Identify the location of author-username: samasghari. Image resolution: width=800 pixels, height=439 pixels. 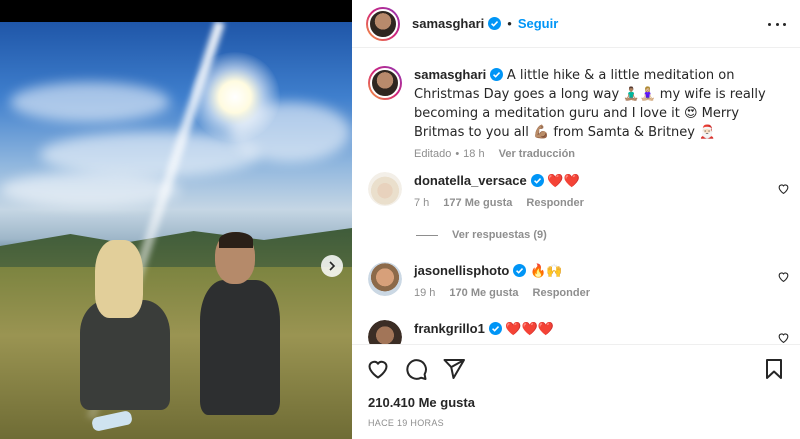
(448, 23).